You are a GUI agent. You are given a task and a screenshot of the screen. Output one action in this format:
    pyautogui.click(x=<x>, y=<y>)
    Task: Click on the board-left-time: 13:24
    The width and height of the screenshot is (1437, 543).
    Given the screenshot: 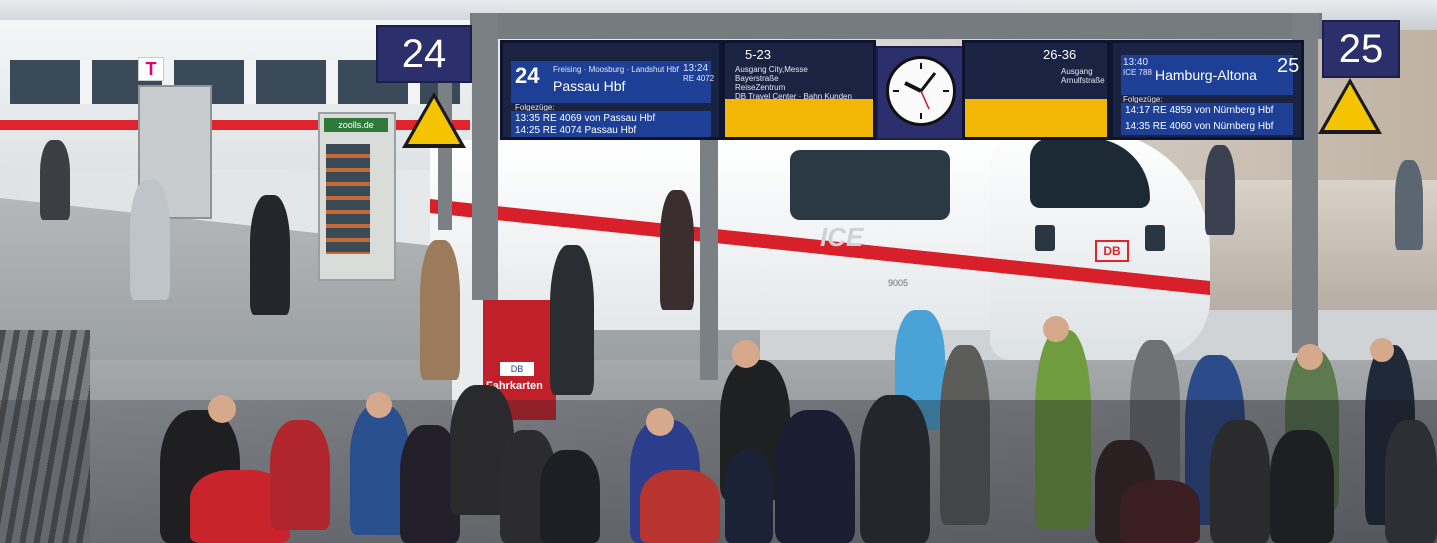 What is the action you would take?
    pyautogui.click(x=696, y=68)
    